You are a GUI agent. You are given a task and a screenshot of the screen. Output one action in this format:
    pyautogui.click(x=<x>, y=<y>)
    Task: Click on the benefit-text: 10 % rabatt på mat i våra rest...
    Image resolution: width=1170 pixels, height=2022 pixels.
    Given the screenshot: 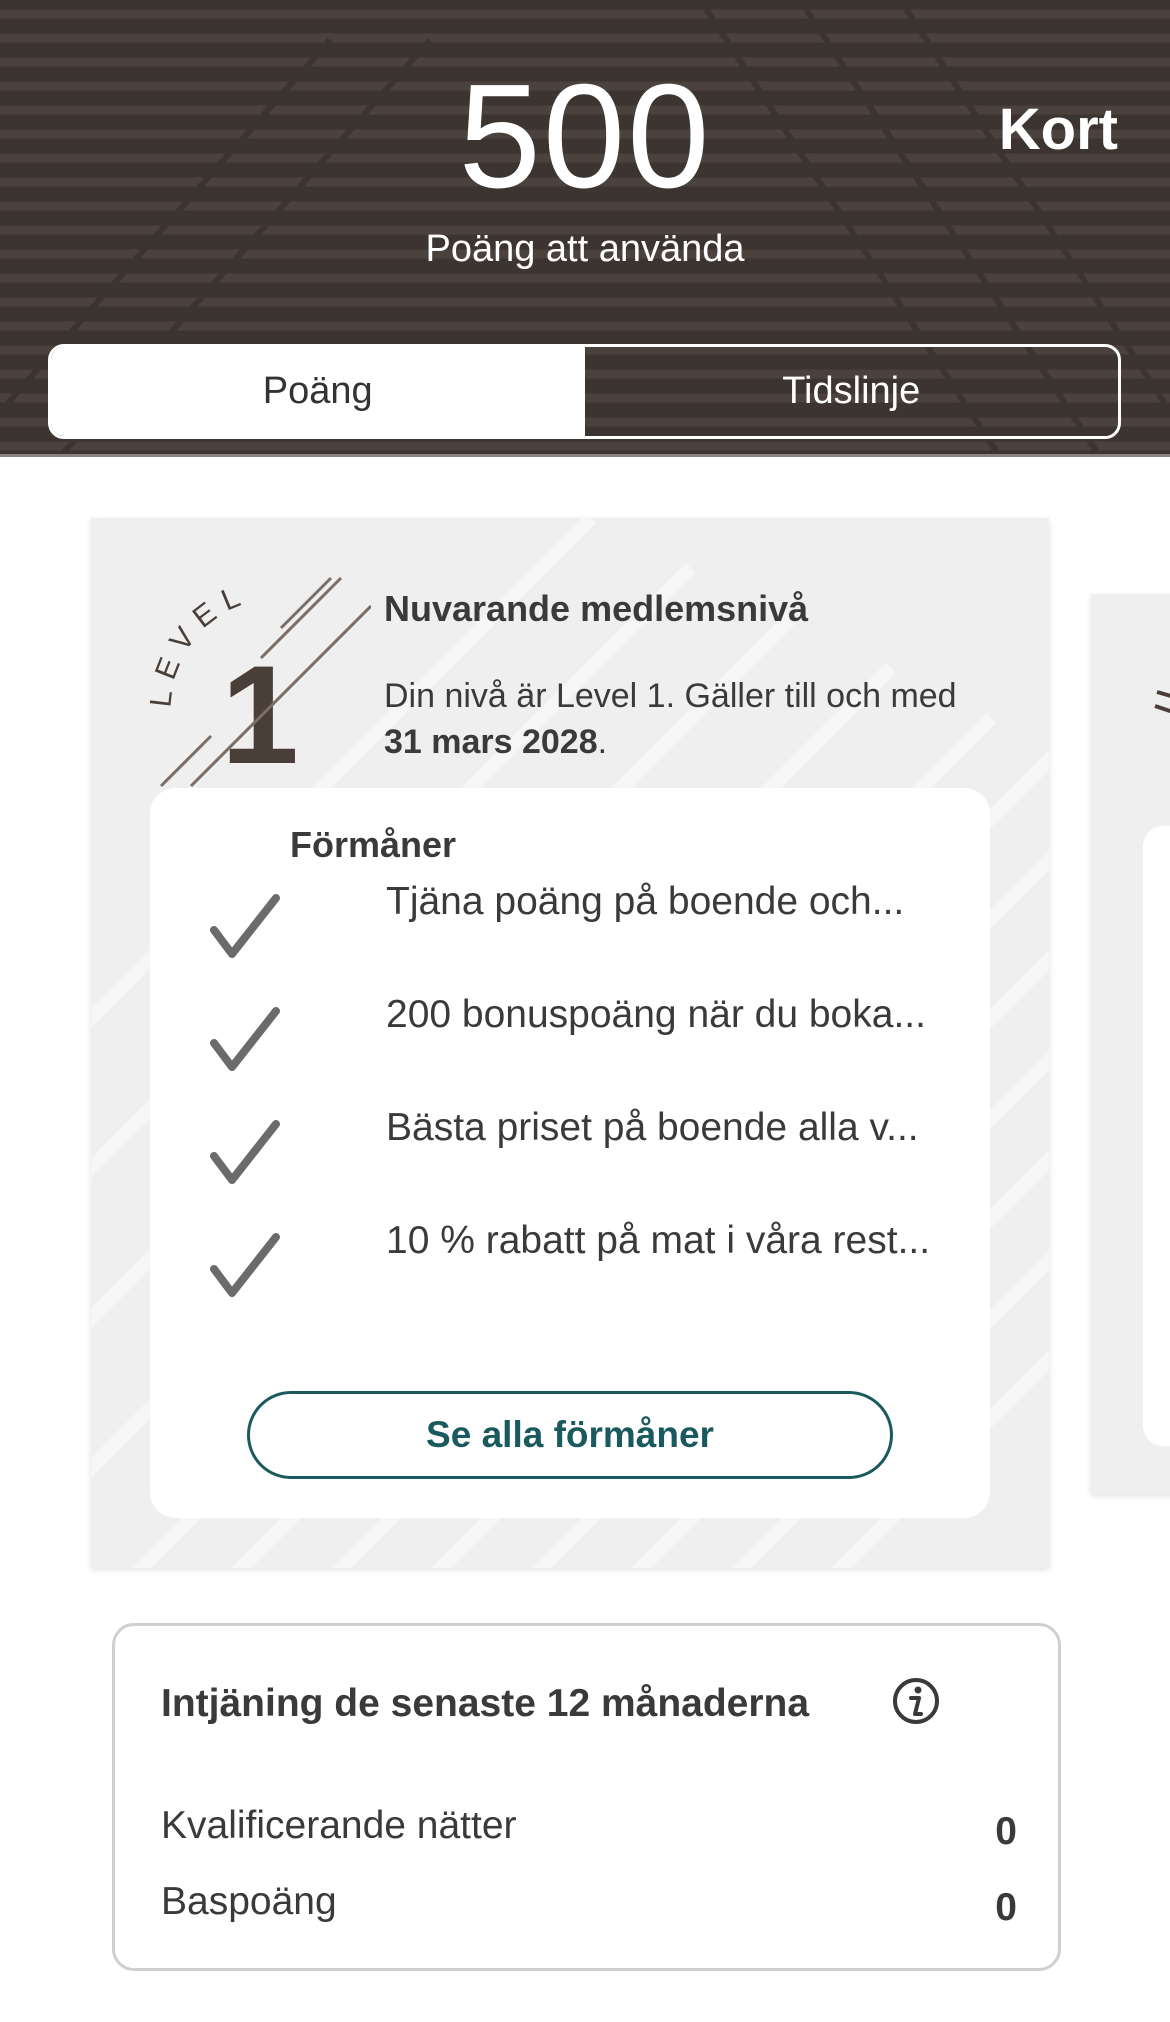 What is the action you would take?
    pyautogui.click(x=658, y=1240)
    